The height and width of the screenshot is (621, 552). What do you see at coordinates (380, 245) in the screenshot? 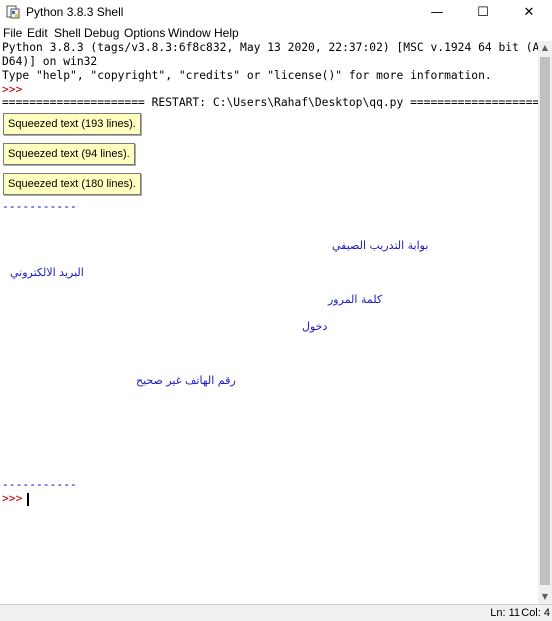
I see `output-arabic-line: بوابة التدريب الصيفي` at bounding box center [380, 245].